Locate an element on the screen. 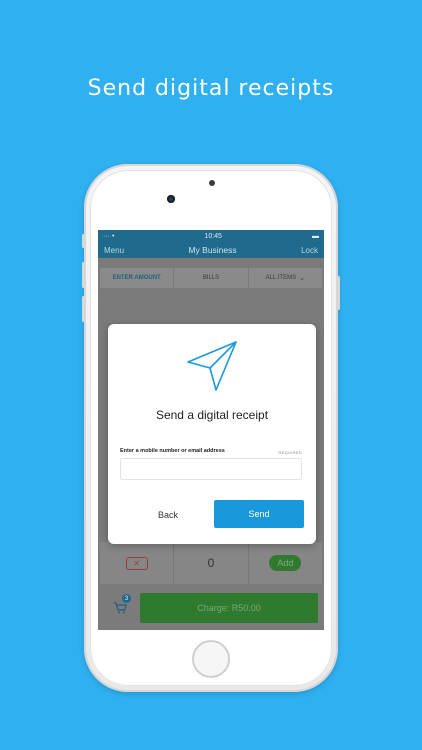 The width and height of the screenshot is (422, 750). status-time: 10:45 is located at coordinates (213, 236).